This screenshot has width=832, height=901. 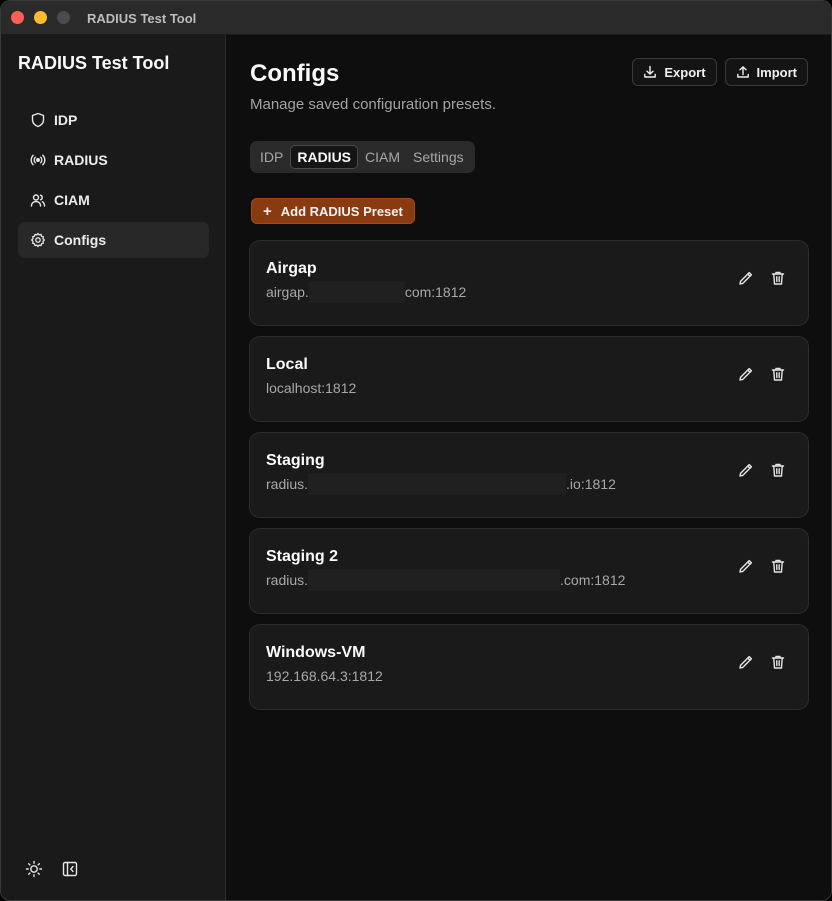 What do you see at coordinates (63, 17) in the screenshot?
I see `maximize-window-button` at bounding box center [63, 17].